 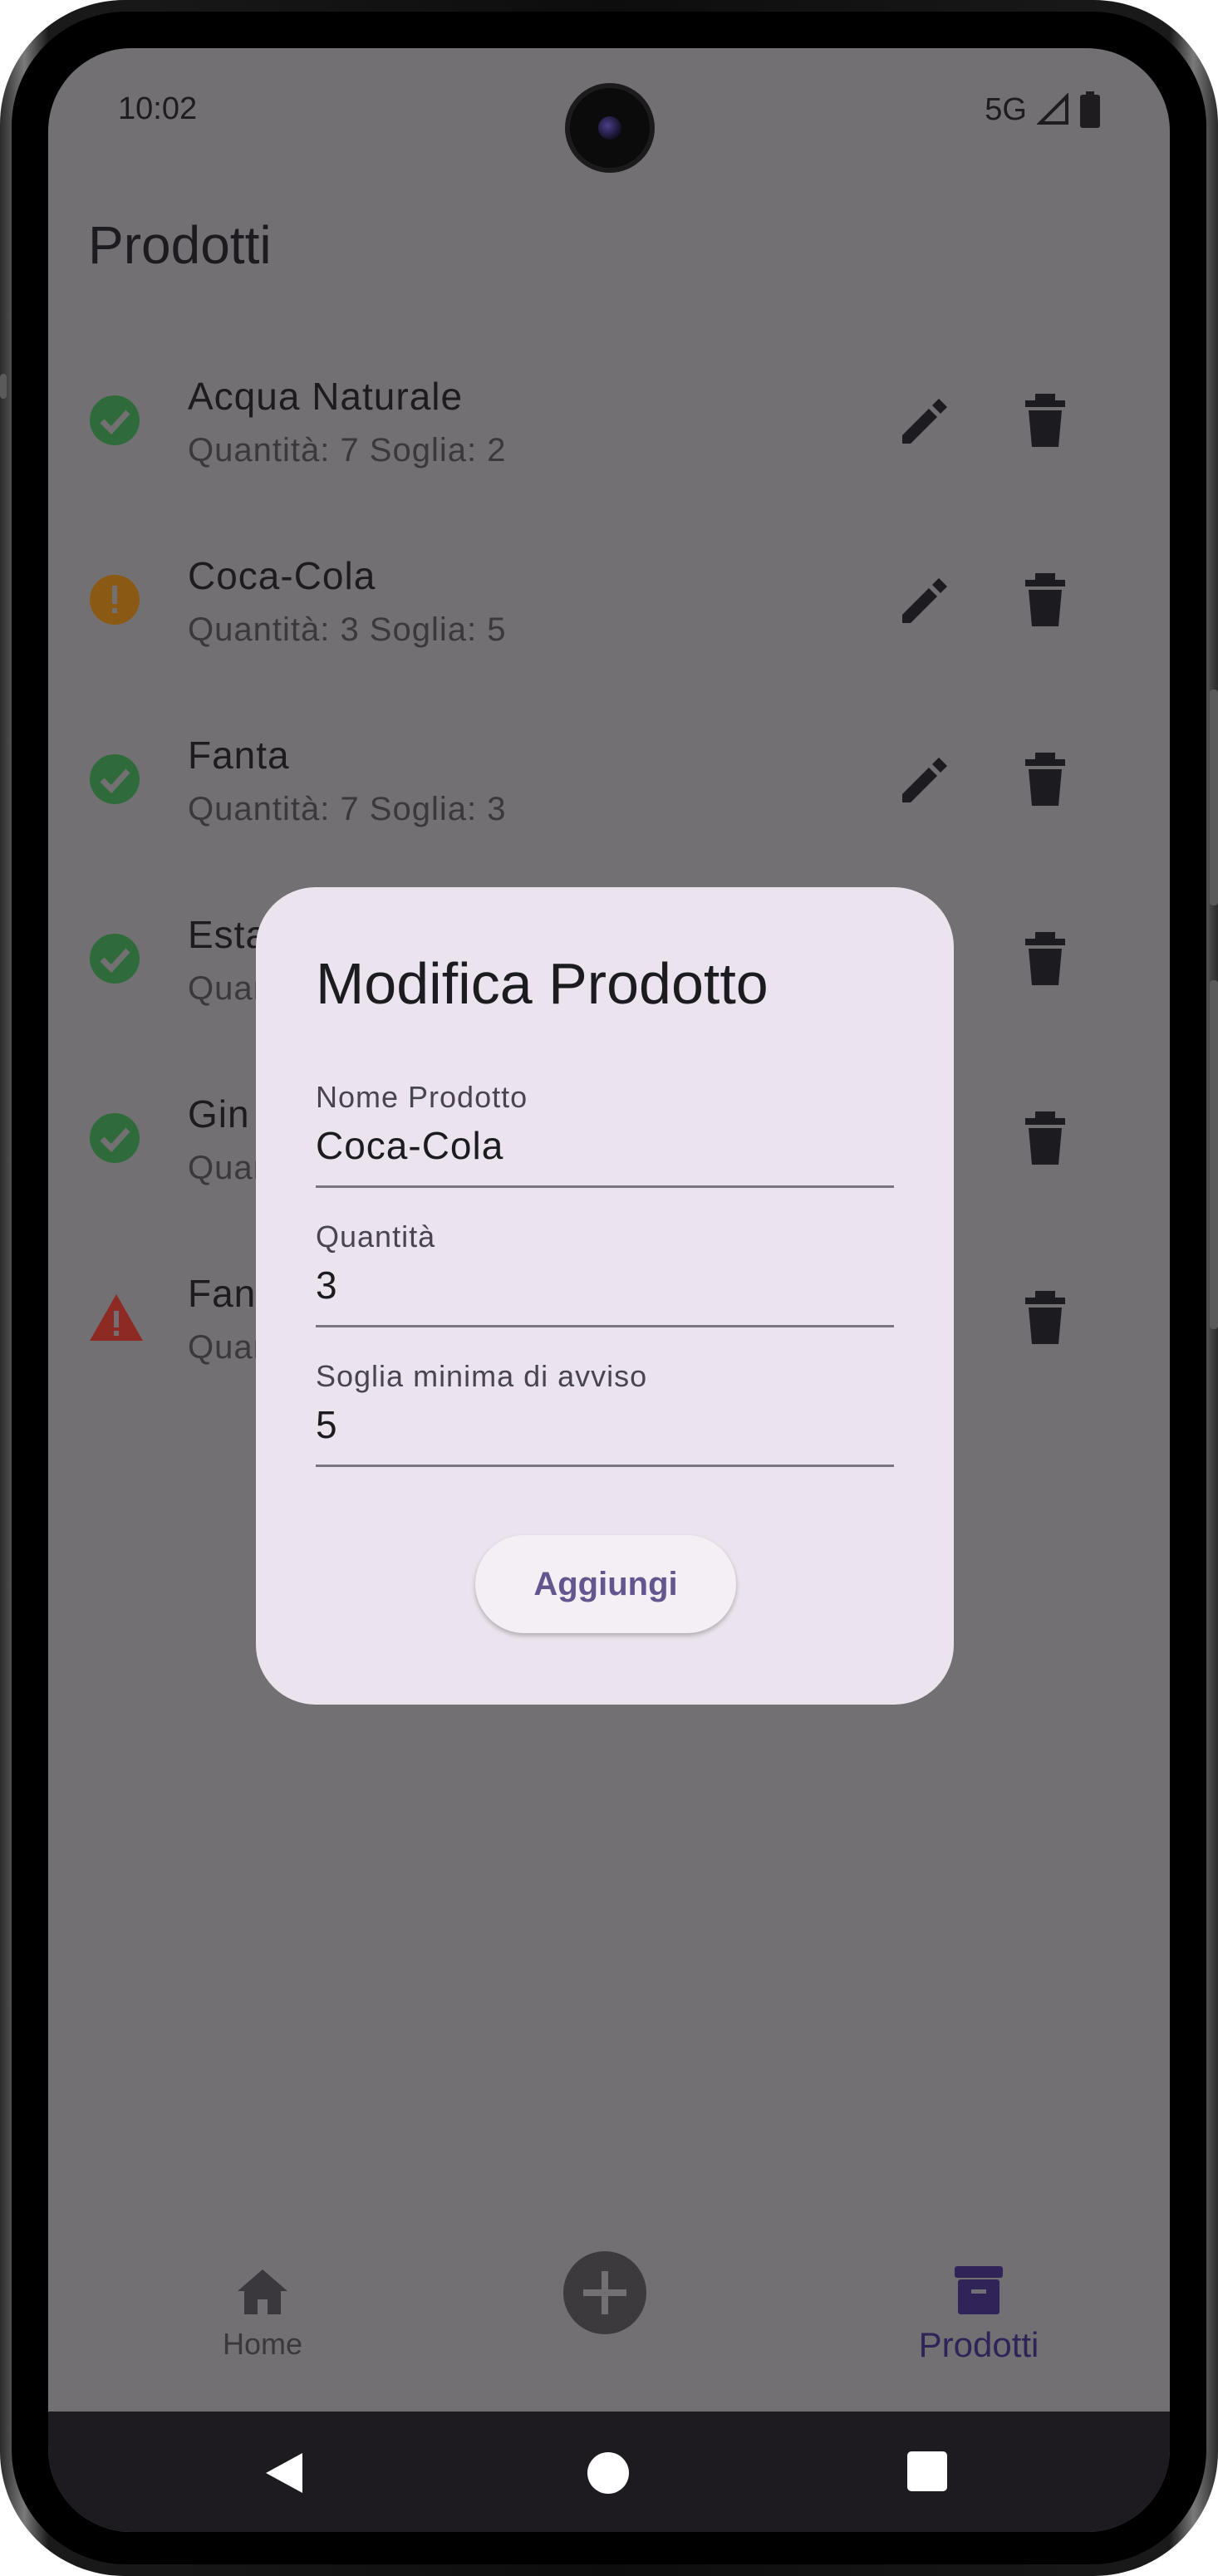 What do you see at coordinates (609, 784) in the screenshot?
I see `list-item: Fanta Quantità: 7 Soglia: 3` at bounding box center [609, 784].